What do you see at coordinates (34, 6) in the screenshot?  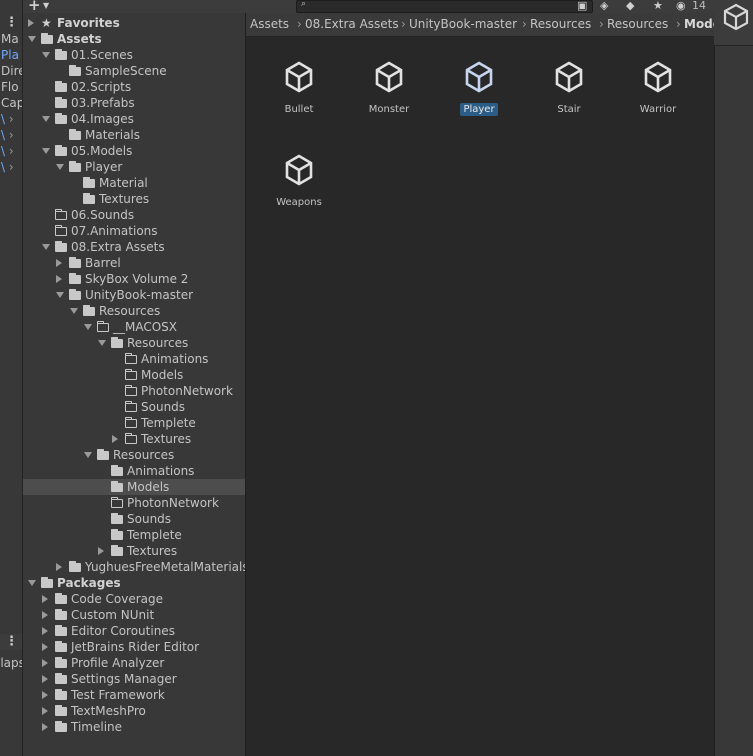 I see `add-button: +` at bounding box center [34, 6].